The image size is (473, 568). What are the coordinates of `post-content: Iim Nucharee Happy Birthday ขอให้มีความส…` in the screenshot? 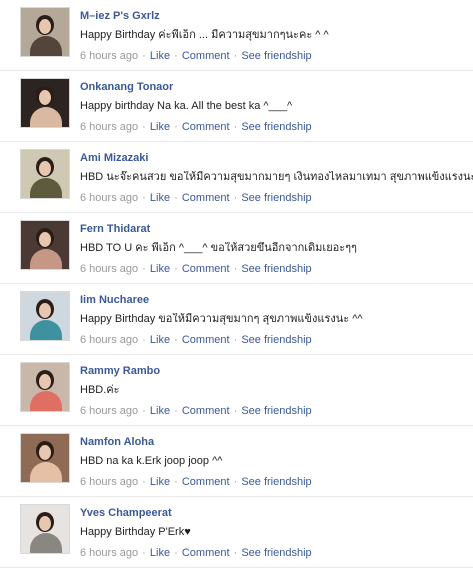 It's located at (276, 320).